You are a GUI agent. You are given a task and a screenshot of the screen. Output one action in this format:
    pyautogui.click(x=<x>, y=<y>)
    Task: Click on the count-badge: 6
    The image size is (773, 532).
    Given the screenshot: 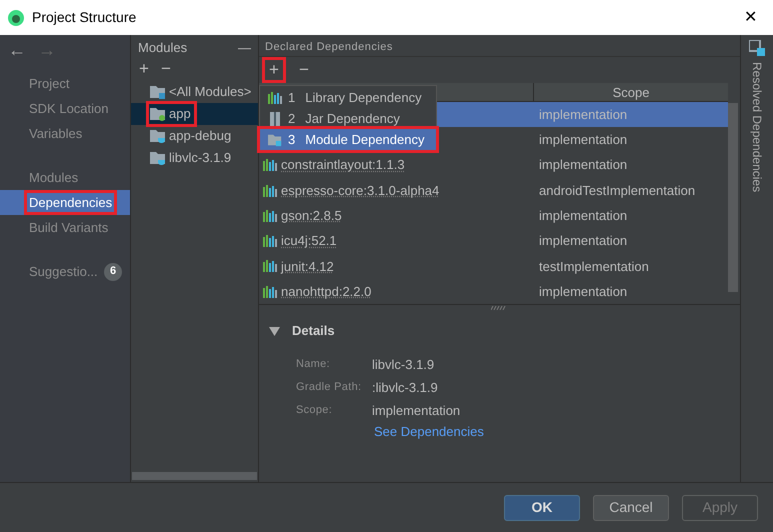 What is the action you would take?
    pyautogui.click(x=113, y=271)
    